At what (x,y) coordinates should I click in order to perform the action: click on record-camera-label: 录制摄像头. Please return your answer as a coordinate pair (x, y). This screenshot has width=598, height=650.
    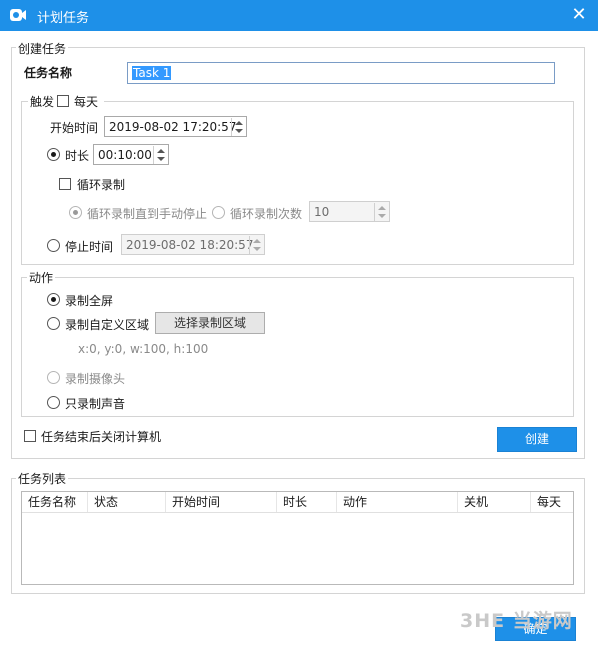
    Looking at the image, I should click on (95, 379).